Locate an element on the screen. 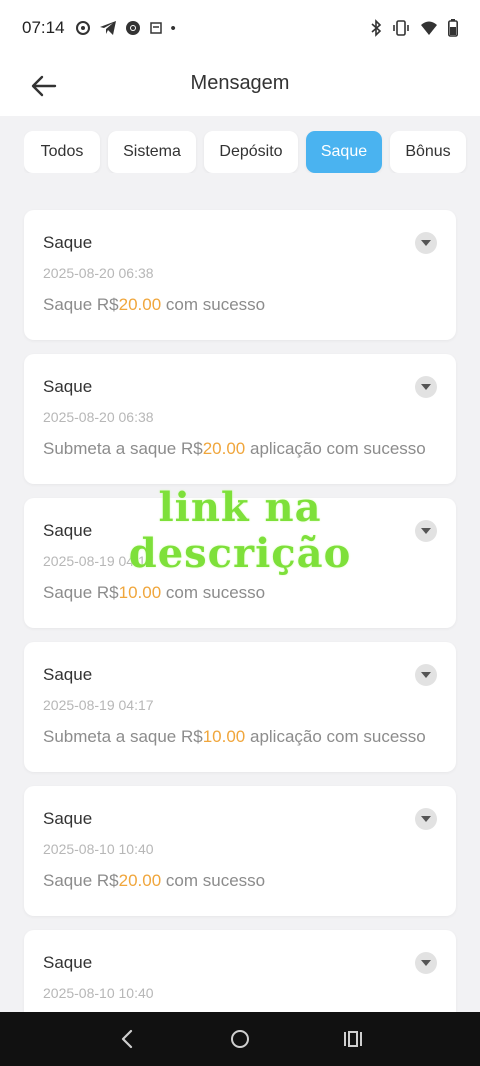 Image resolution: width=480 pixels, height=1066 pixels. nav-home-button is located at coordinates (240, 1039).